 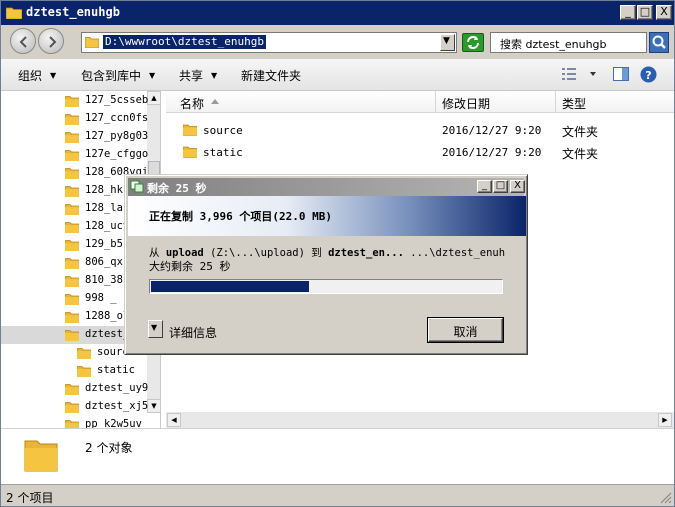 What do you see at coordinates (109, 448) in the screenshot?
I see `item-count: 2 个对象` at bounding box center [109, 448].